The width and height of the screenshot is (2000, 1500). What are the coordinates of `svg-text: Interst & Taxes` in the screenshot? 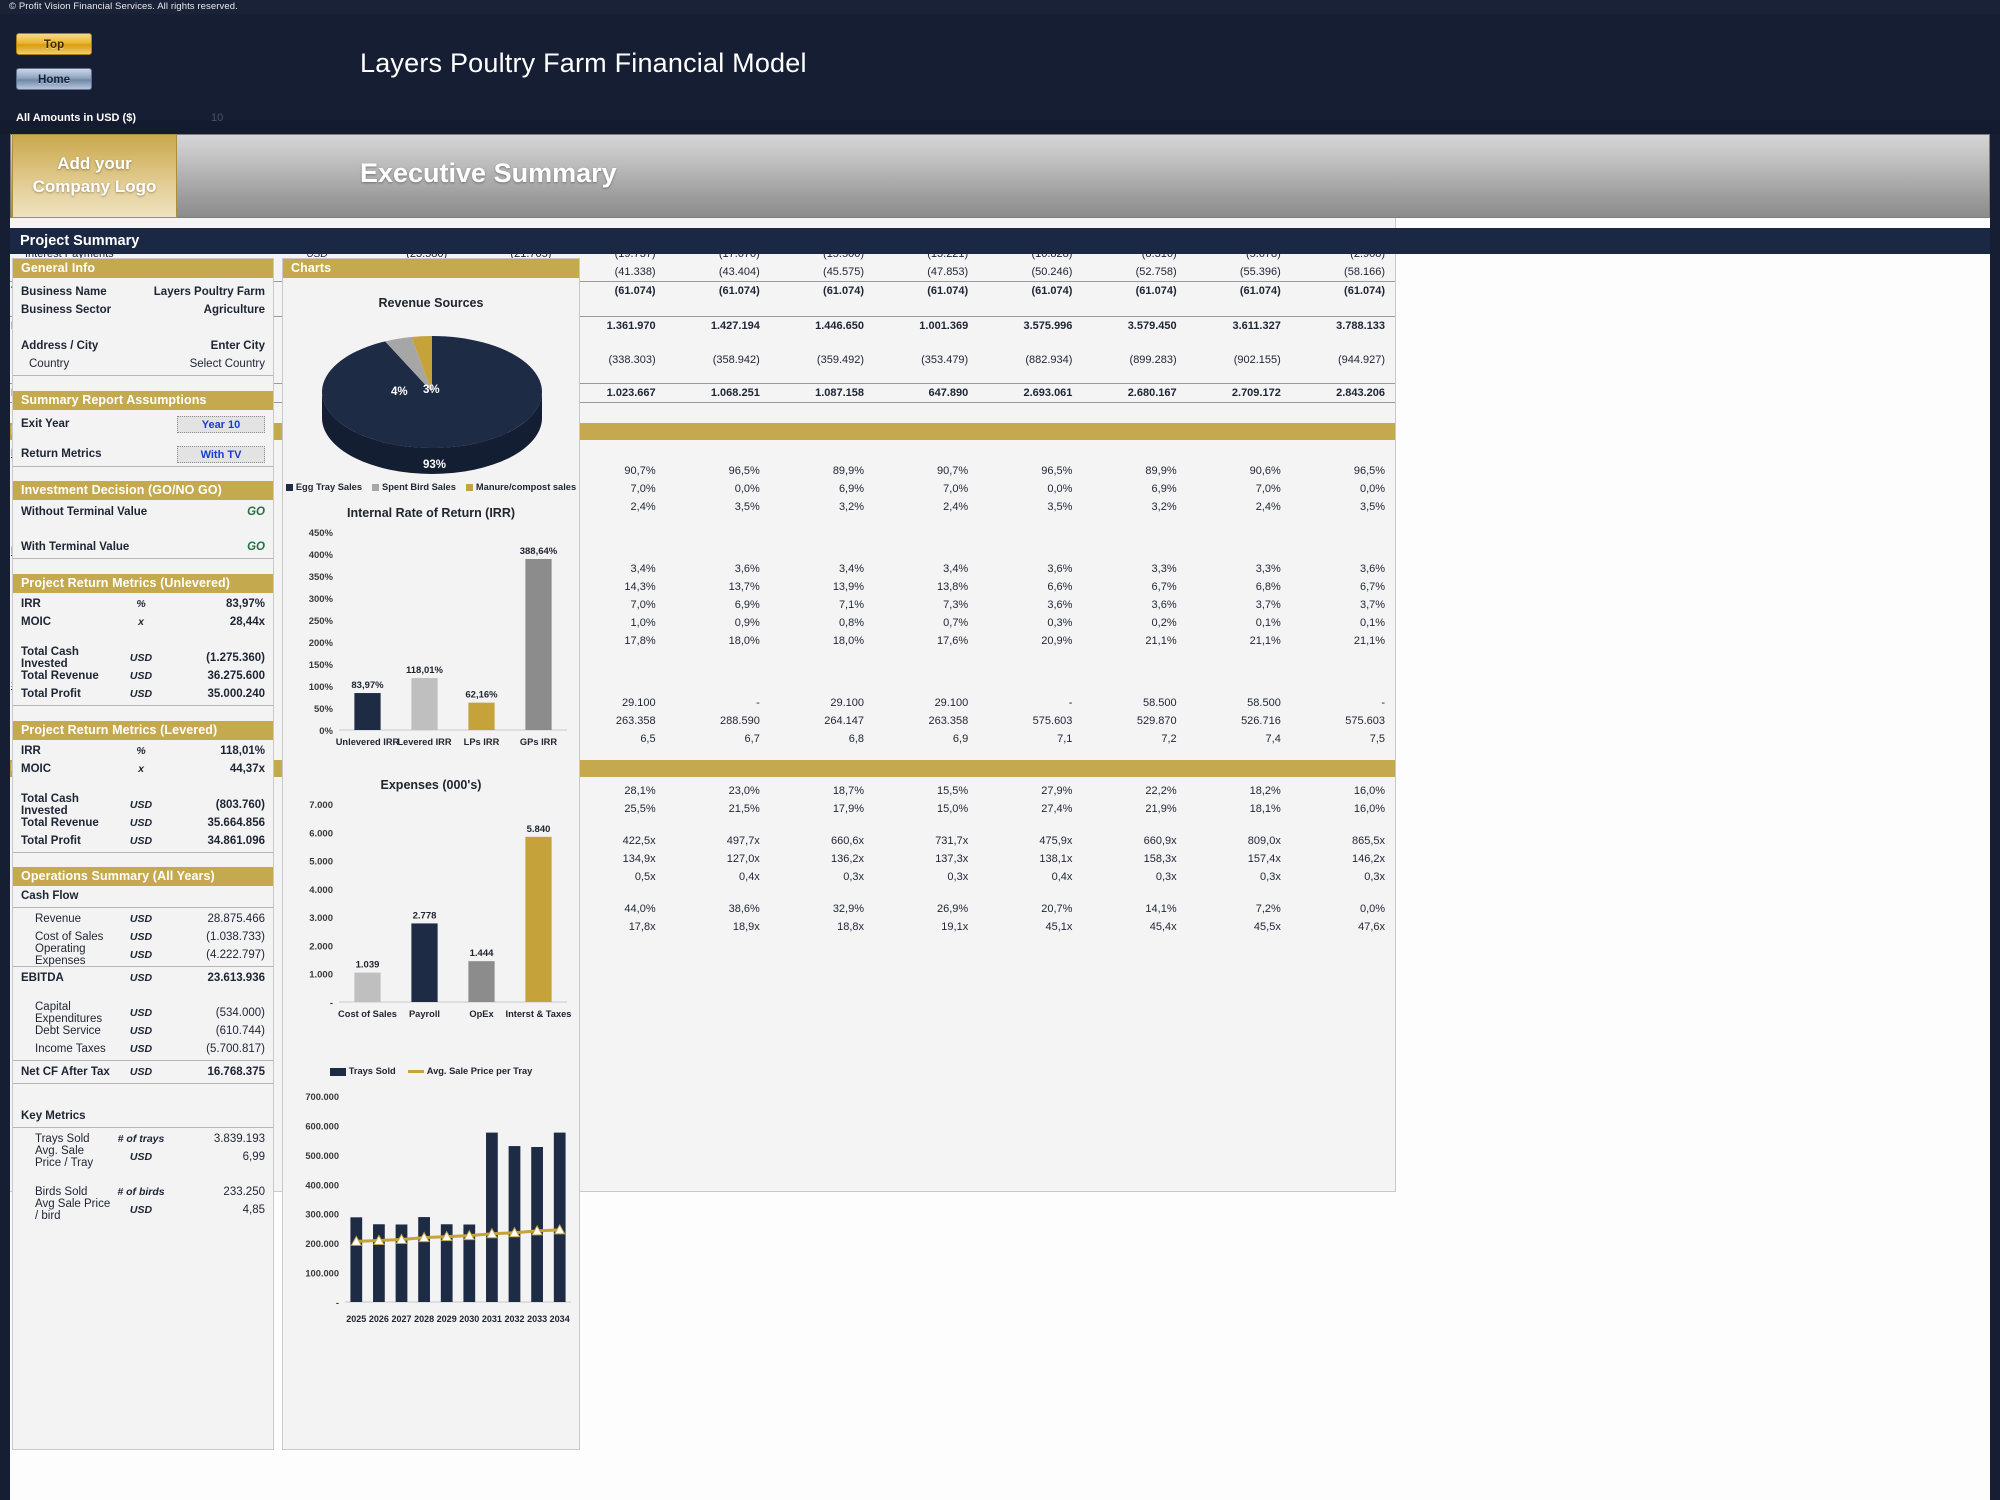 It's located at (539, 1014).